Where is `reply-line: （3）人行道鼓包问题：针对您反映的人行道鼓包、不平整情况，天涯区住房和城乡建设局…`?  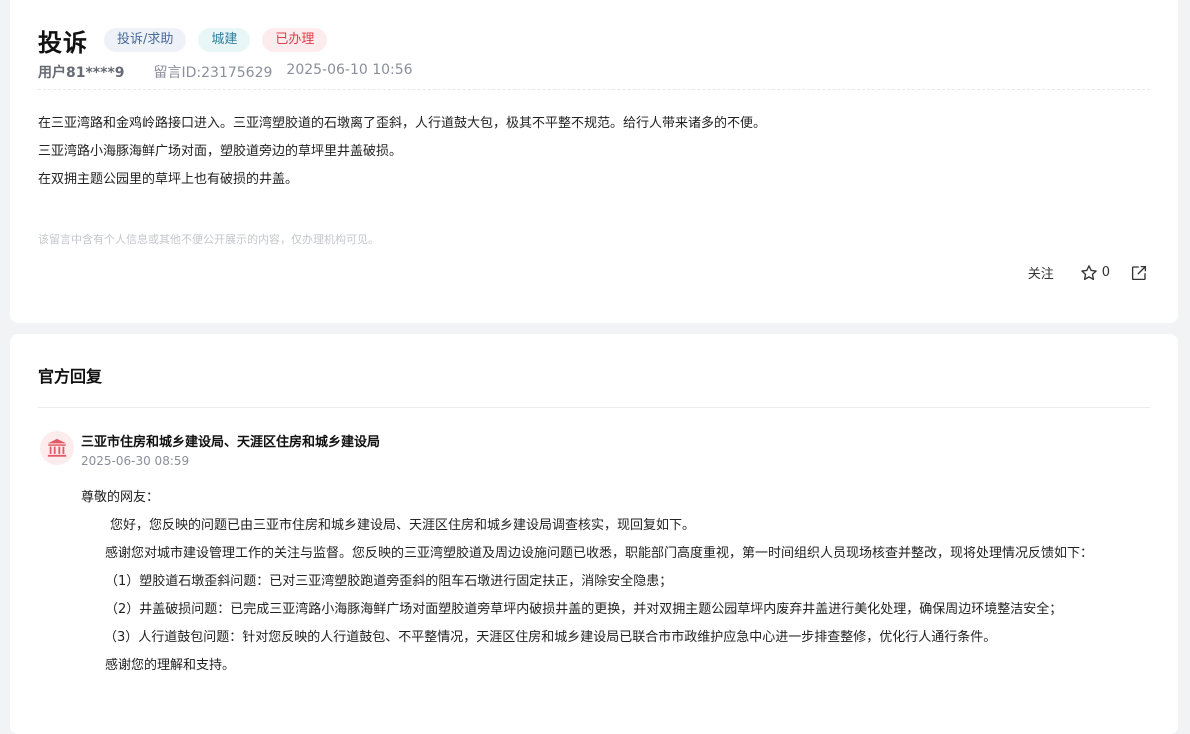 reply-line: （3）人行道鼓包问题：针对您反映的人行道鼓包、不平整情况，天涯区住房和城乡建设局… is located at coordinates (550, 637).